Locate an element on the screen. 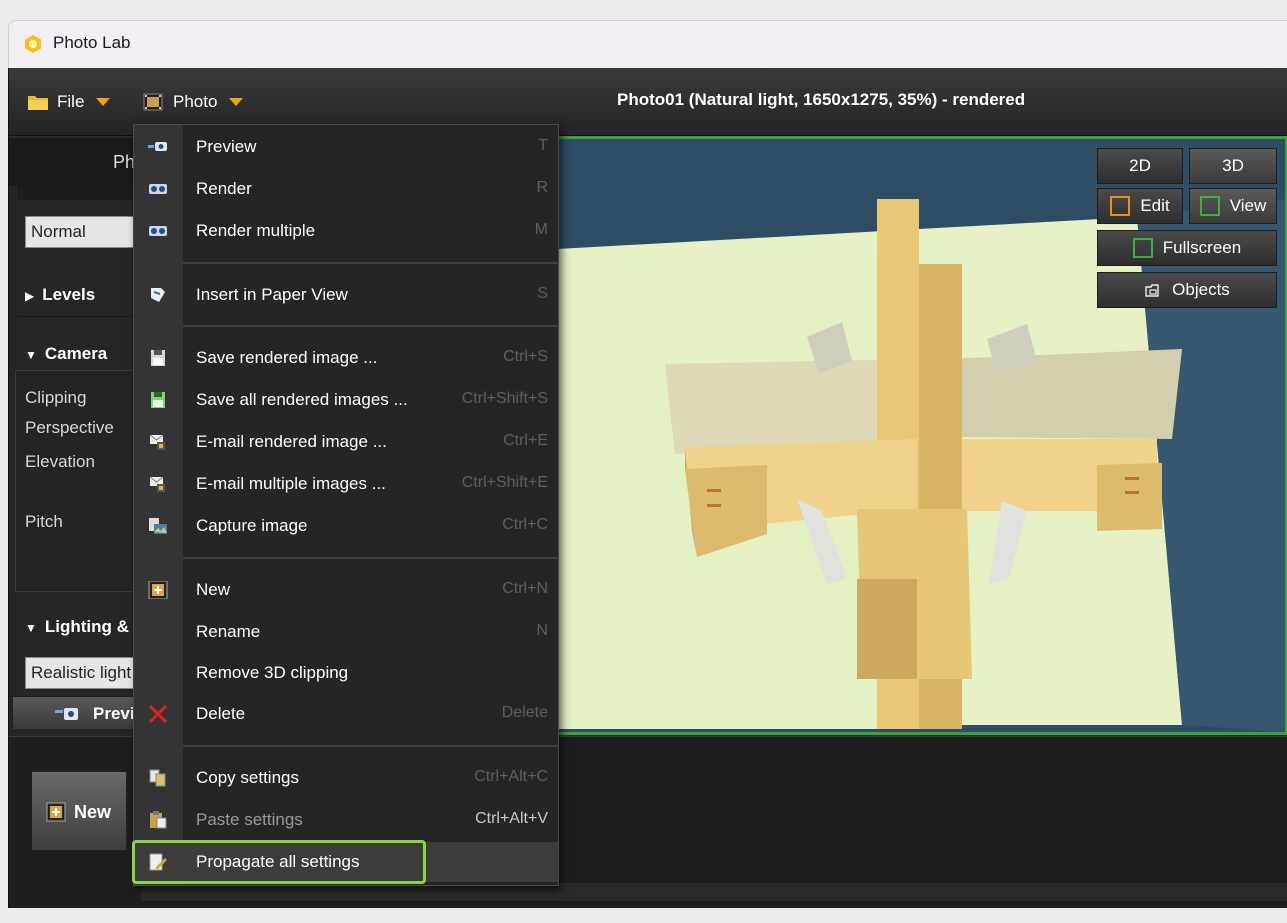  file-menu-label: File is located at coordinates (71, 101).